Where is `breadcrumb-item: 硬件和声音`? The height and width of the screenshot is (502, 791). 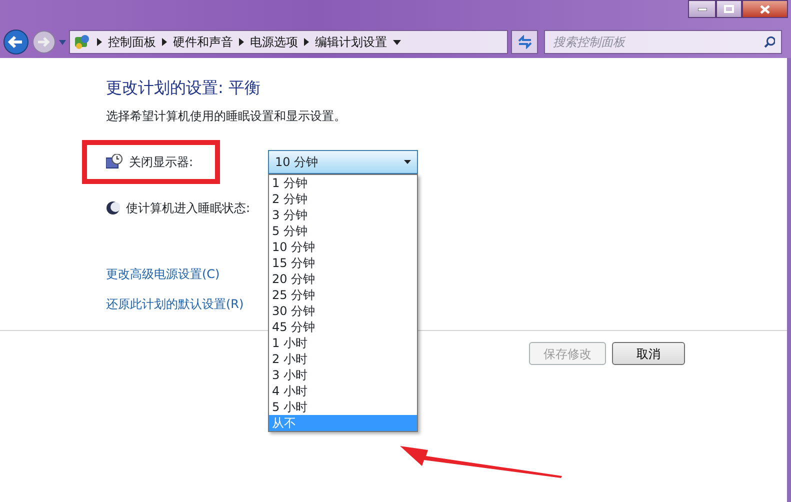
breadcrumb-item: 硬件和声音 is located at coordinates (203, 42).